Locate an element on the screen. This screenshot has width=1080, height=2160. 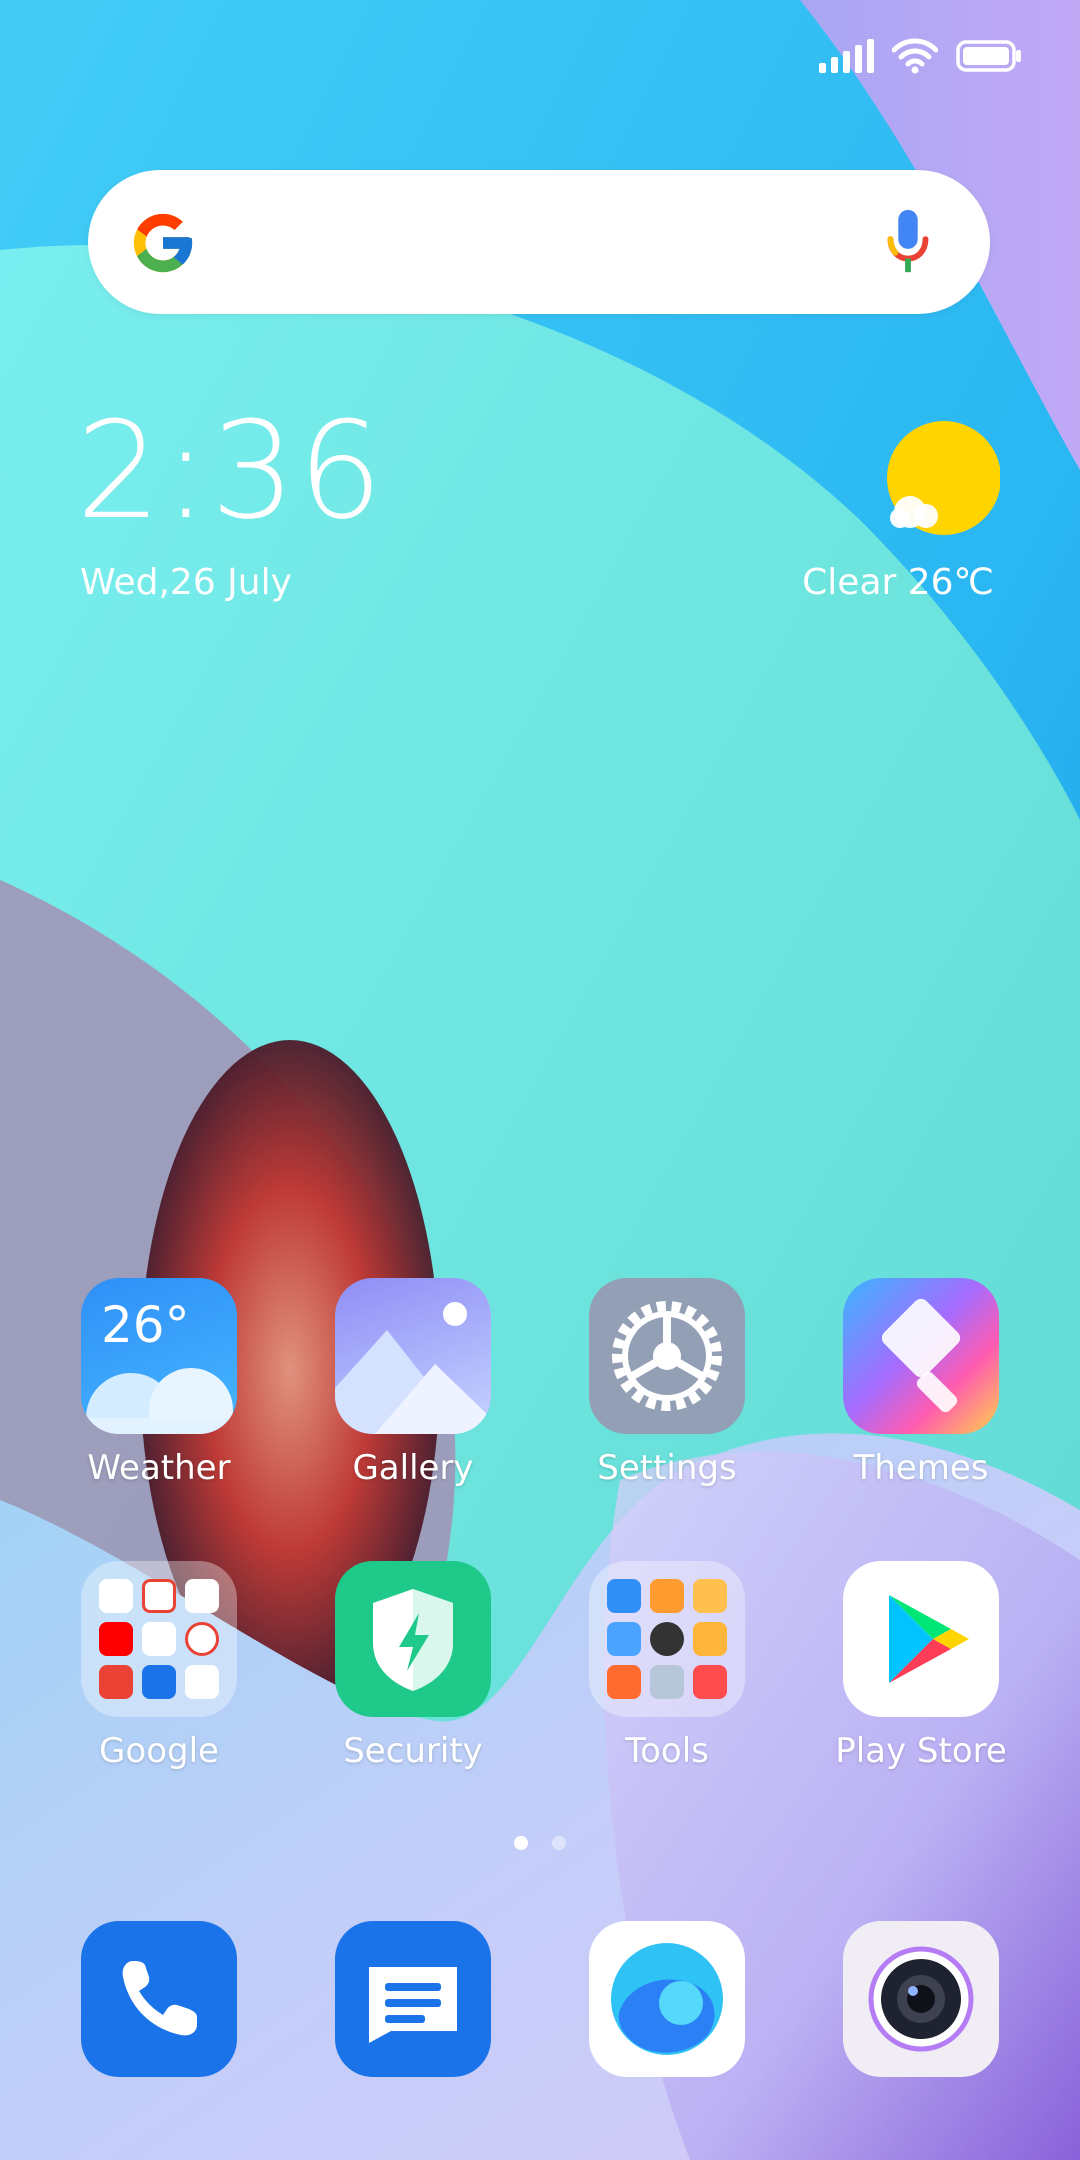
messages-icon is located at coordinates (413, 1999).